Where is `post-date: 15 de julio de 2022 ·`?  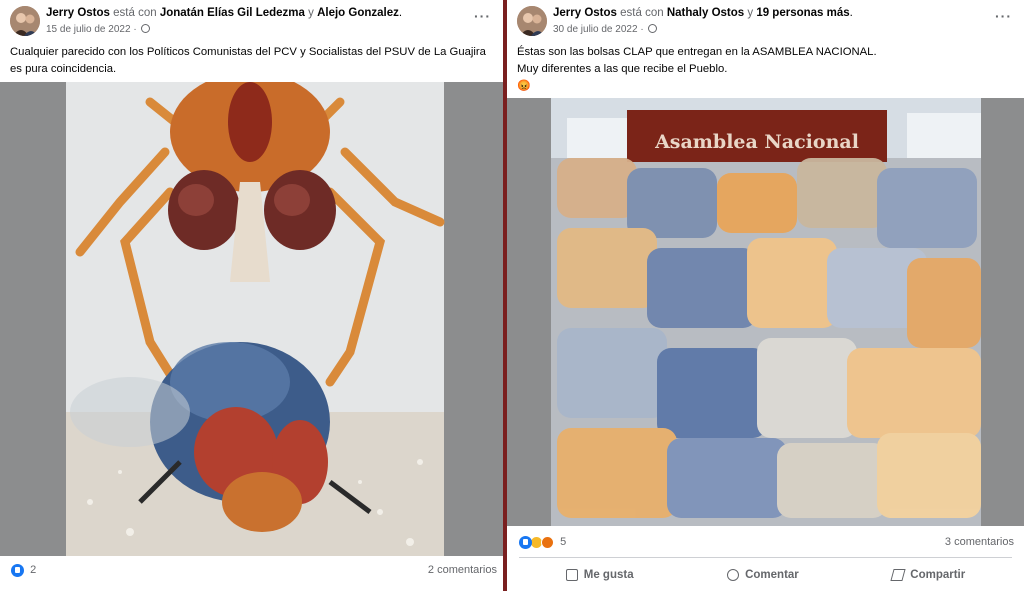
post-date: 15 de julio de 2022 · is located at coordinates (98, 29).